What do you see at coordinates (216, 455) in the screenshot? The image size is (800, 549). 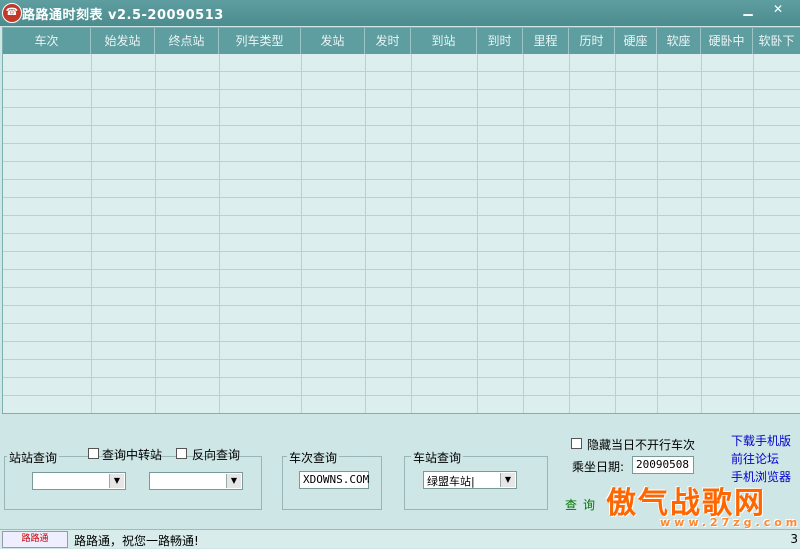 I see `reverse-label: 反向查询` at bounding box center [216, 455].